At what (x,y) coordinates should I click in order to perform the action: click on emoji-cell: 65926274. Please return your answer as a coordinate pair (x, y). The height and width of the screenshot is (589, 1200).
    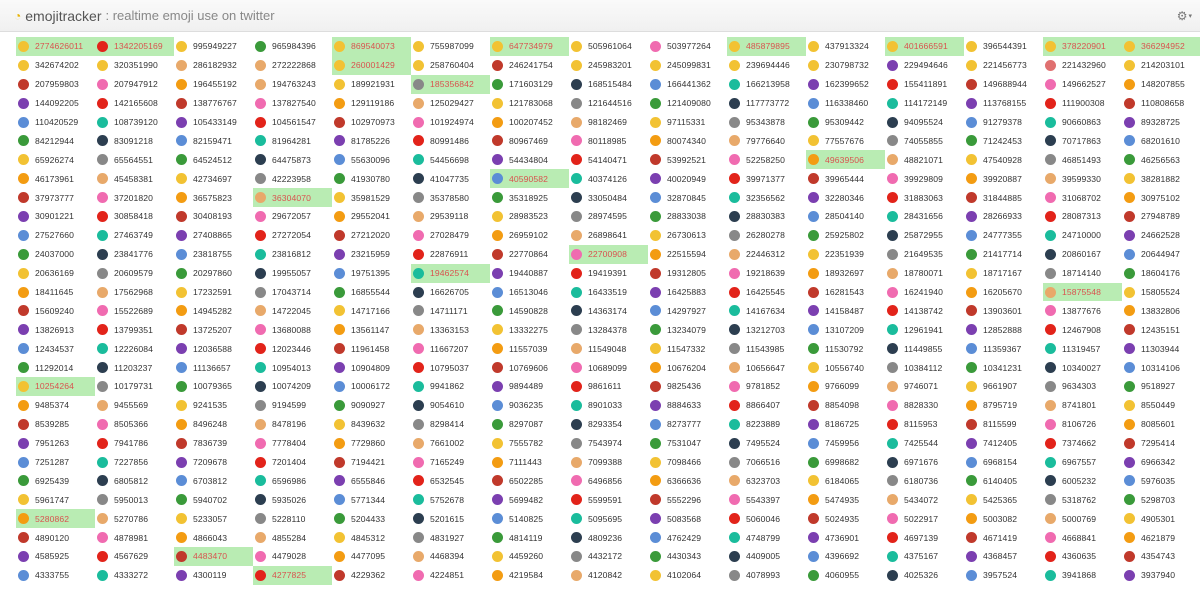
    Looking at the image, I should click on (55, 159).